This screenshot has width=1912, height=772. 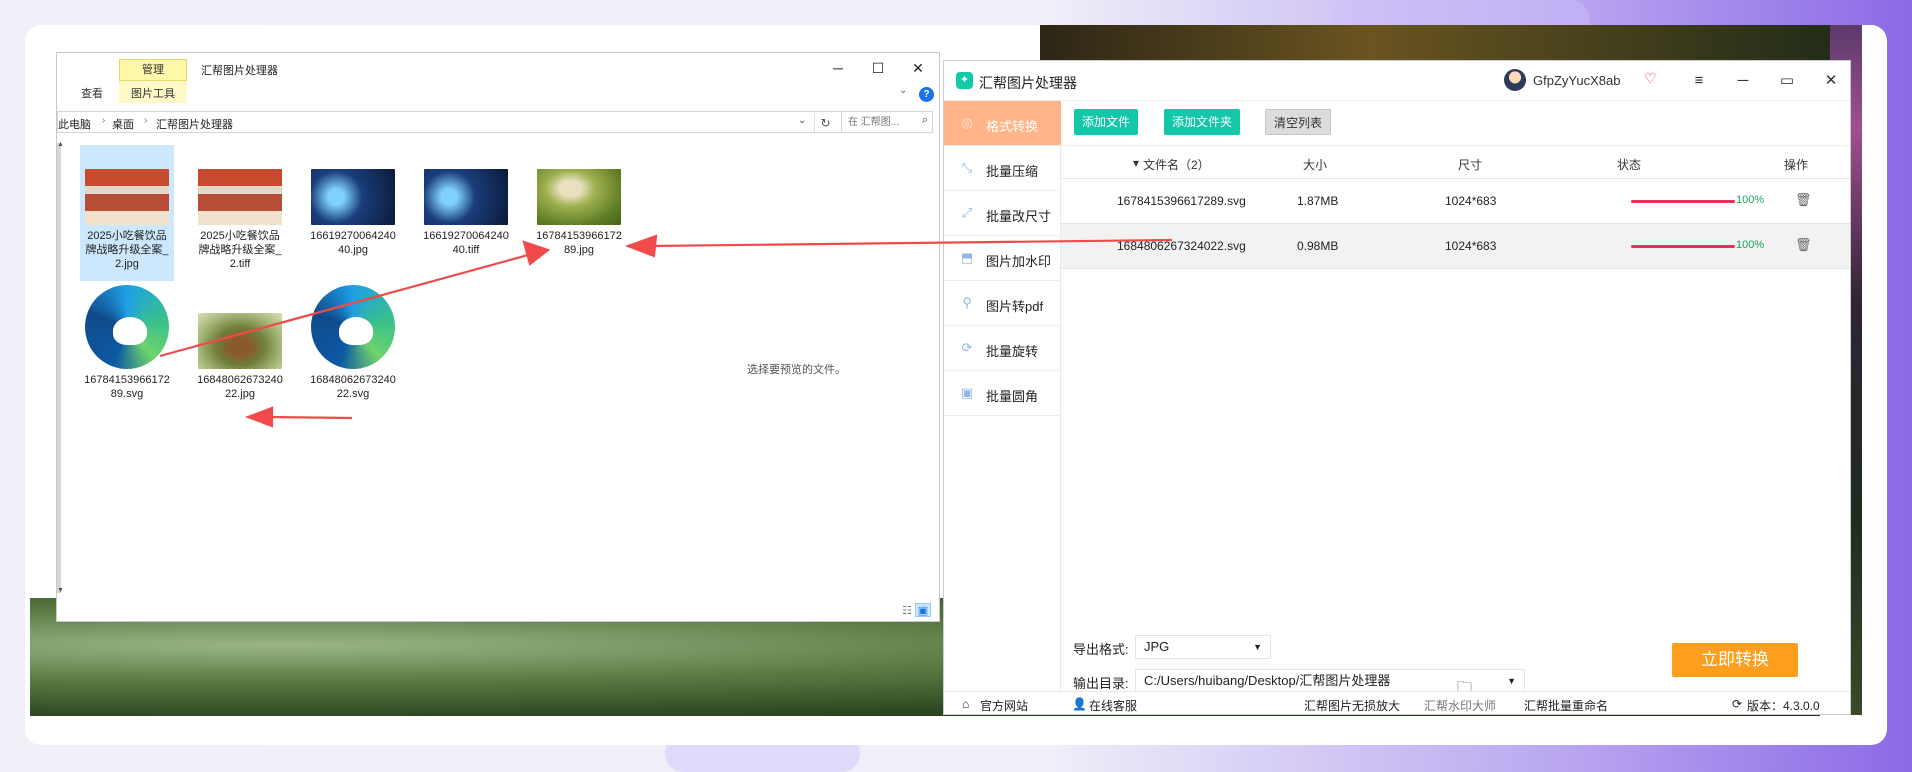 What do you see at coordinates (353, 353) in the screenshot?
I see `file-item: 1684806267324022.svg` at bounding box center [353, 353].